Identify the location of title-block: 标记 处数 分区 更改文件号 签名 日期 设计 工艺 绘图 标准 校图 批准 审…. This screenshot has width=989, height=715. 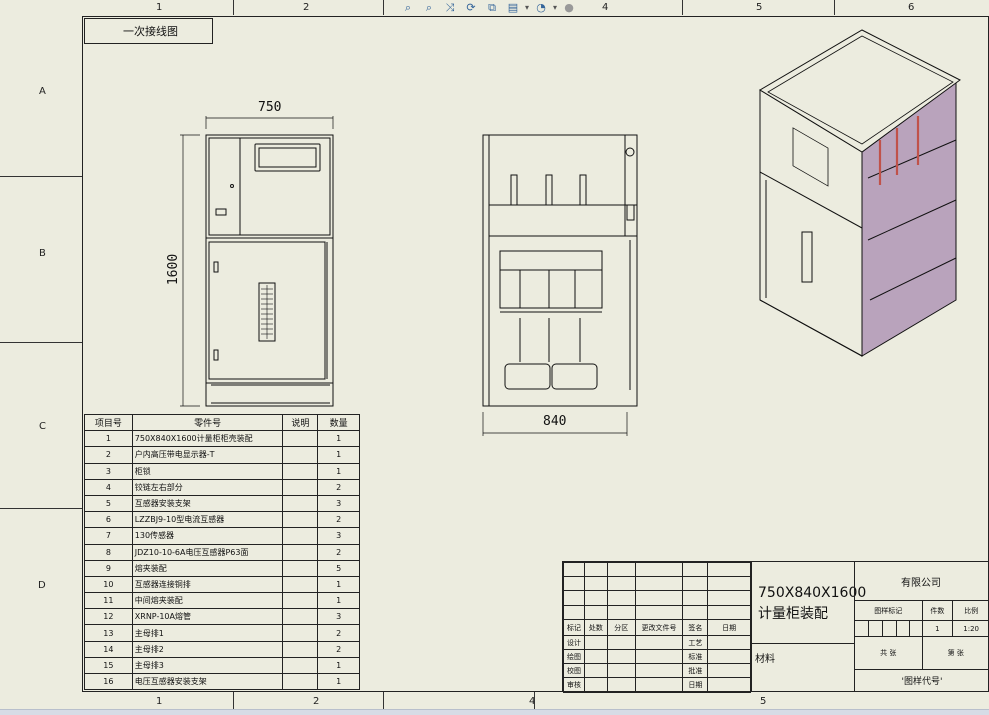
(775, 627).